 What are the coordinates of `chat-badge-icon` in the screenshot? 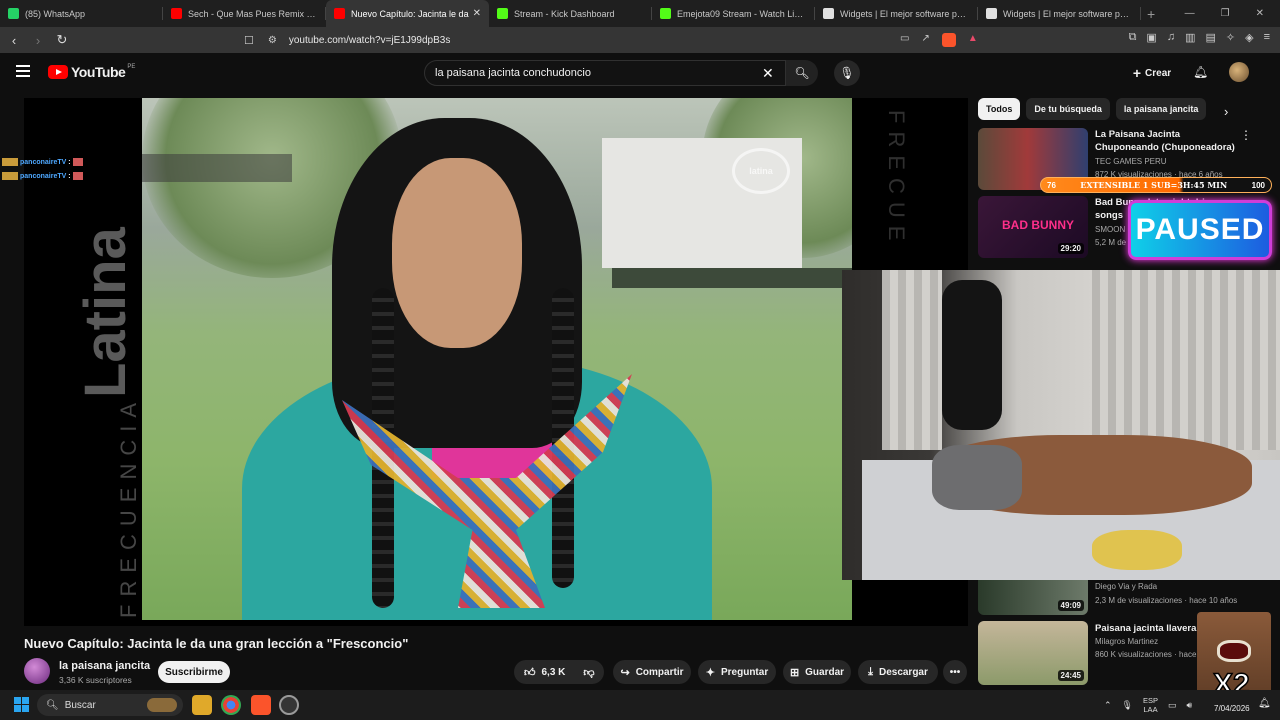 It's located at (10, 162).